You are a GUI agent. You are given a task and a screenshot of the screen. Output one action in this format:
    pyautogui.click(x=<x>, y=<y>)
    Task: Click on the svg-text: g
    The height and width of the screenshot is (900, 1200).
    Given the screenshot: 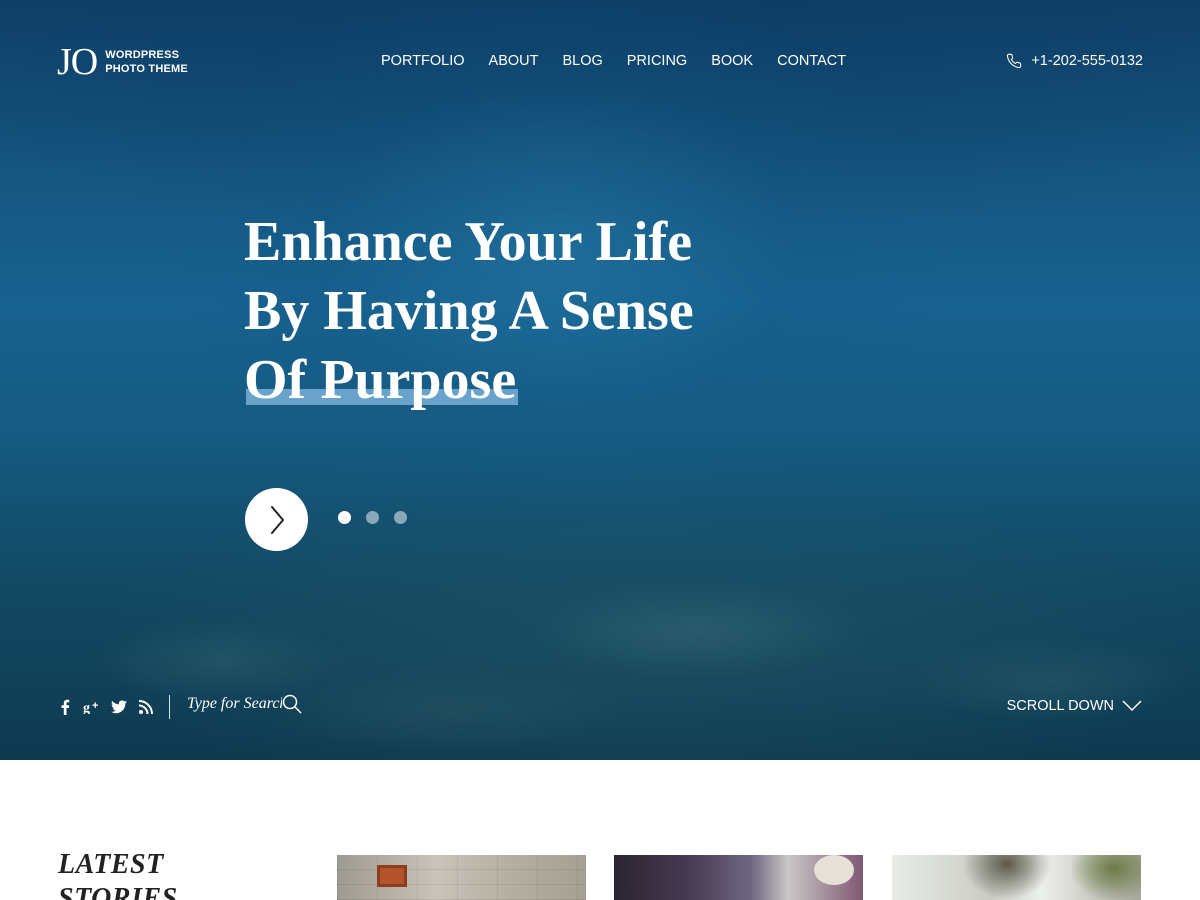 What is the action you would take?
    pyautogui.click(x=86, y=707)
    